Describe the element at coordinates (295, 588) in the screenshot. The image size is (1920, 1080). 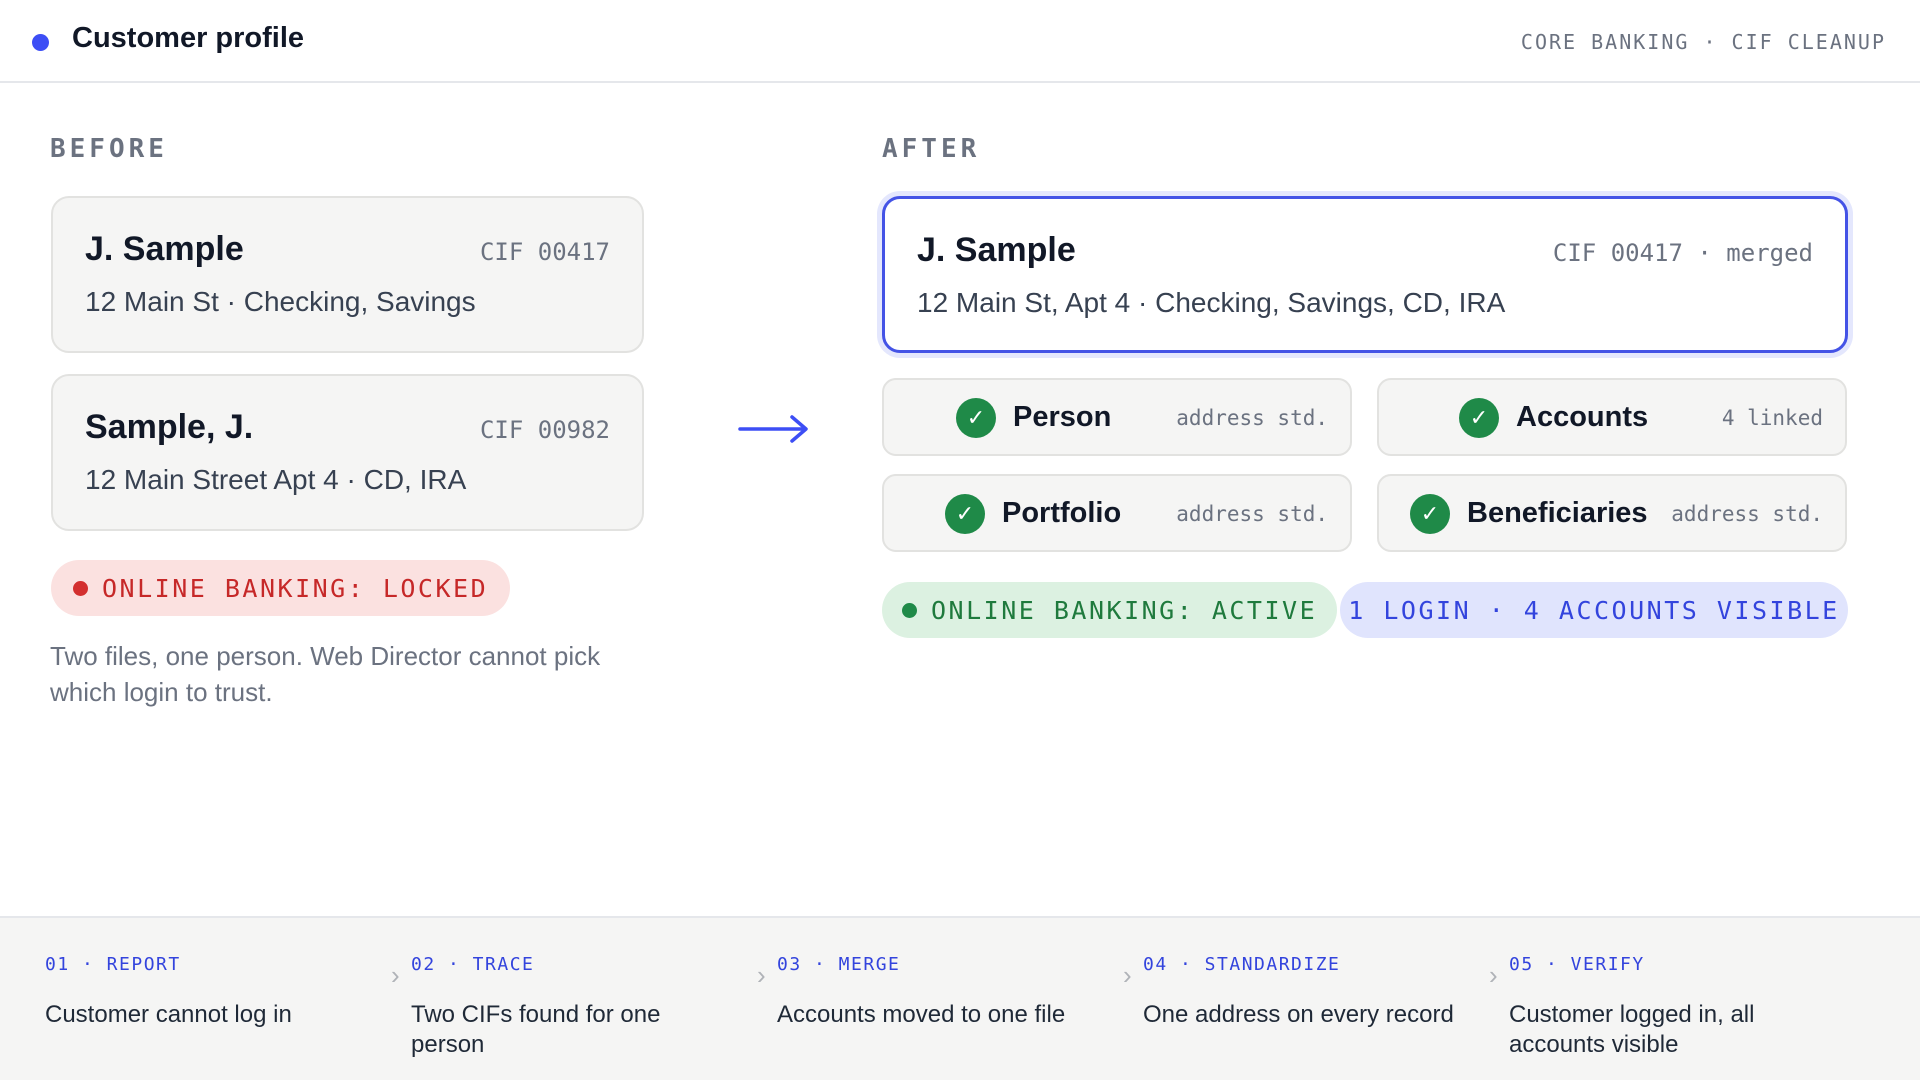
I see `badge-label: ONLINE BANKING: LOCKED` at that location.